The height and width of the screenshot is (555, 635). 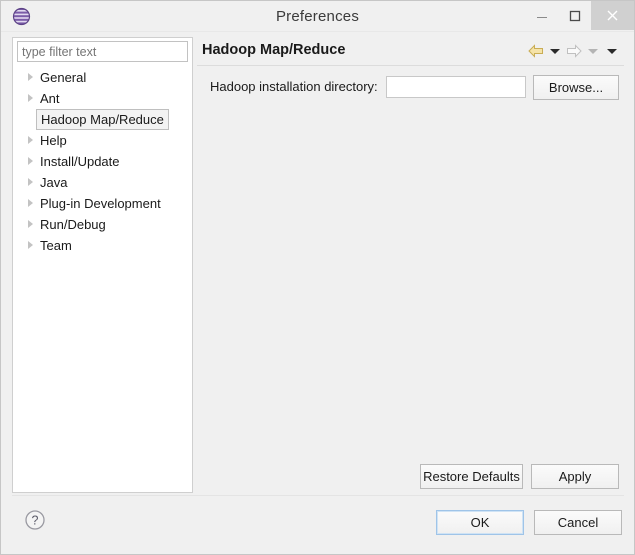 What do you see at coordinates (63, 77) in the screenshot?
I see `tree-item-label: General` at bounding box center [63, 77].